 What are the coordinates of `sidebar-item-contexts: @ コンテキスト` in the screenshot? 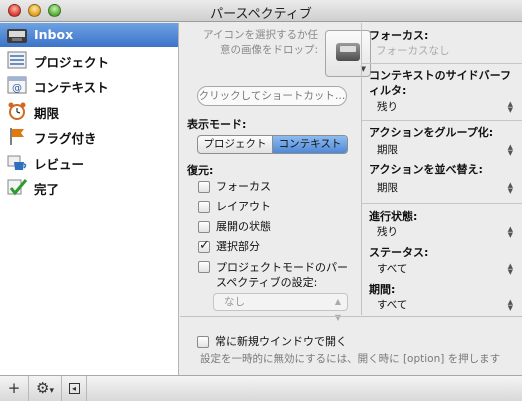 It's located at (89, 85).